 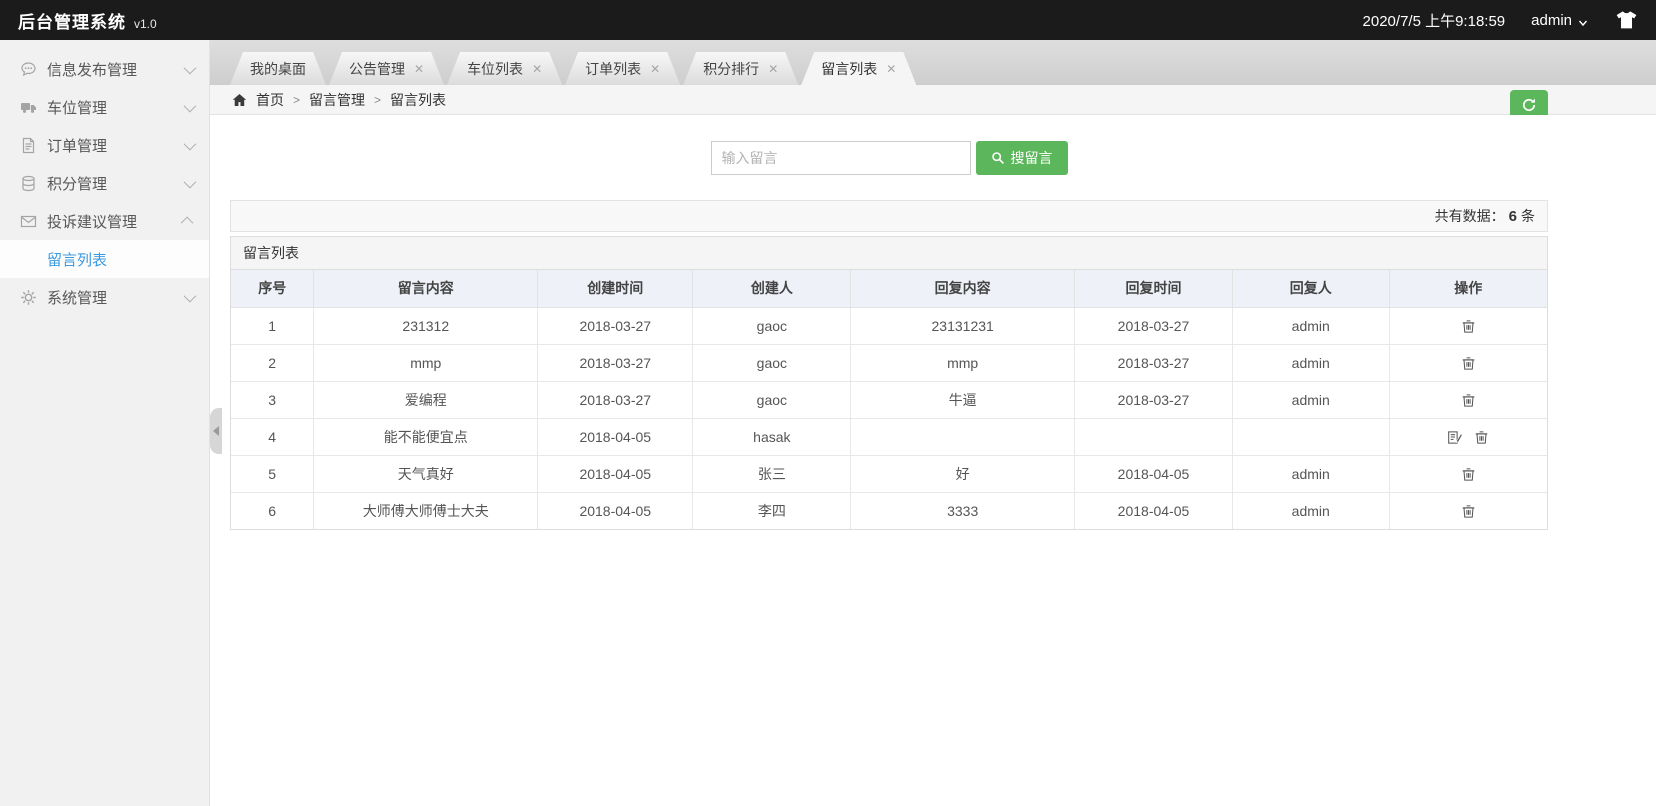 What do you see at coordinates (105, 423) in the screenshot?
I see `sidebar: 信息发布管理车位管理订单管理 积分管理投诉建议管理留言列表 系统管理` at bounding box center [105, 423].